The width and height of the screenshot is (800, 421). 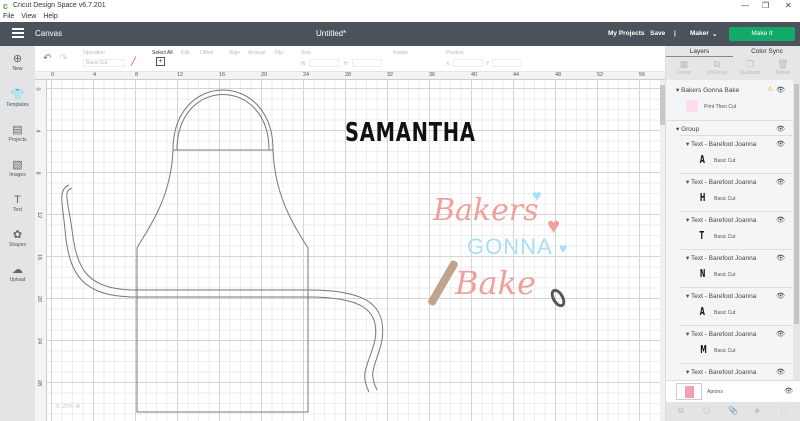 I want to click on flatten-icon: ◈, so click(x=757, y=410).